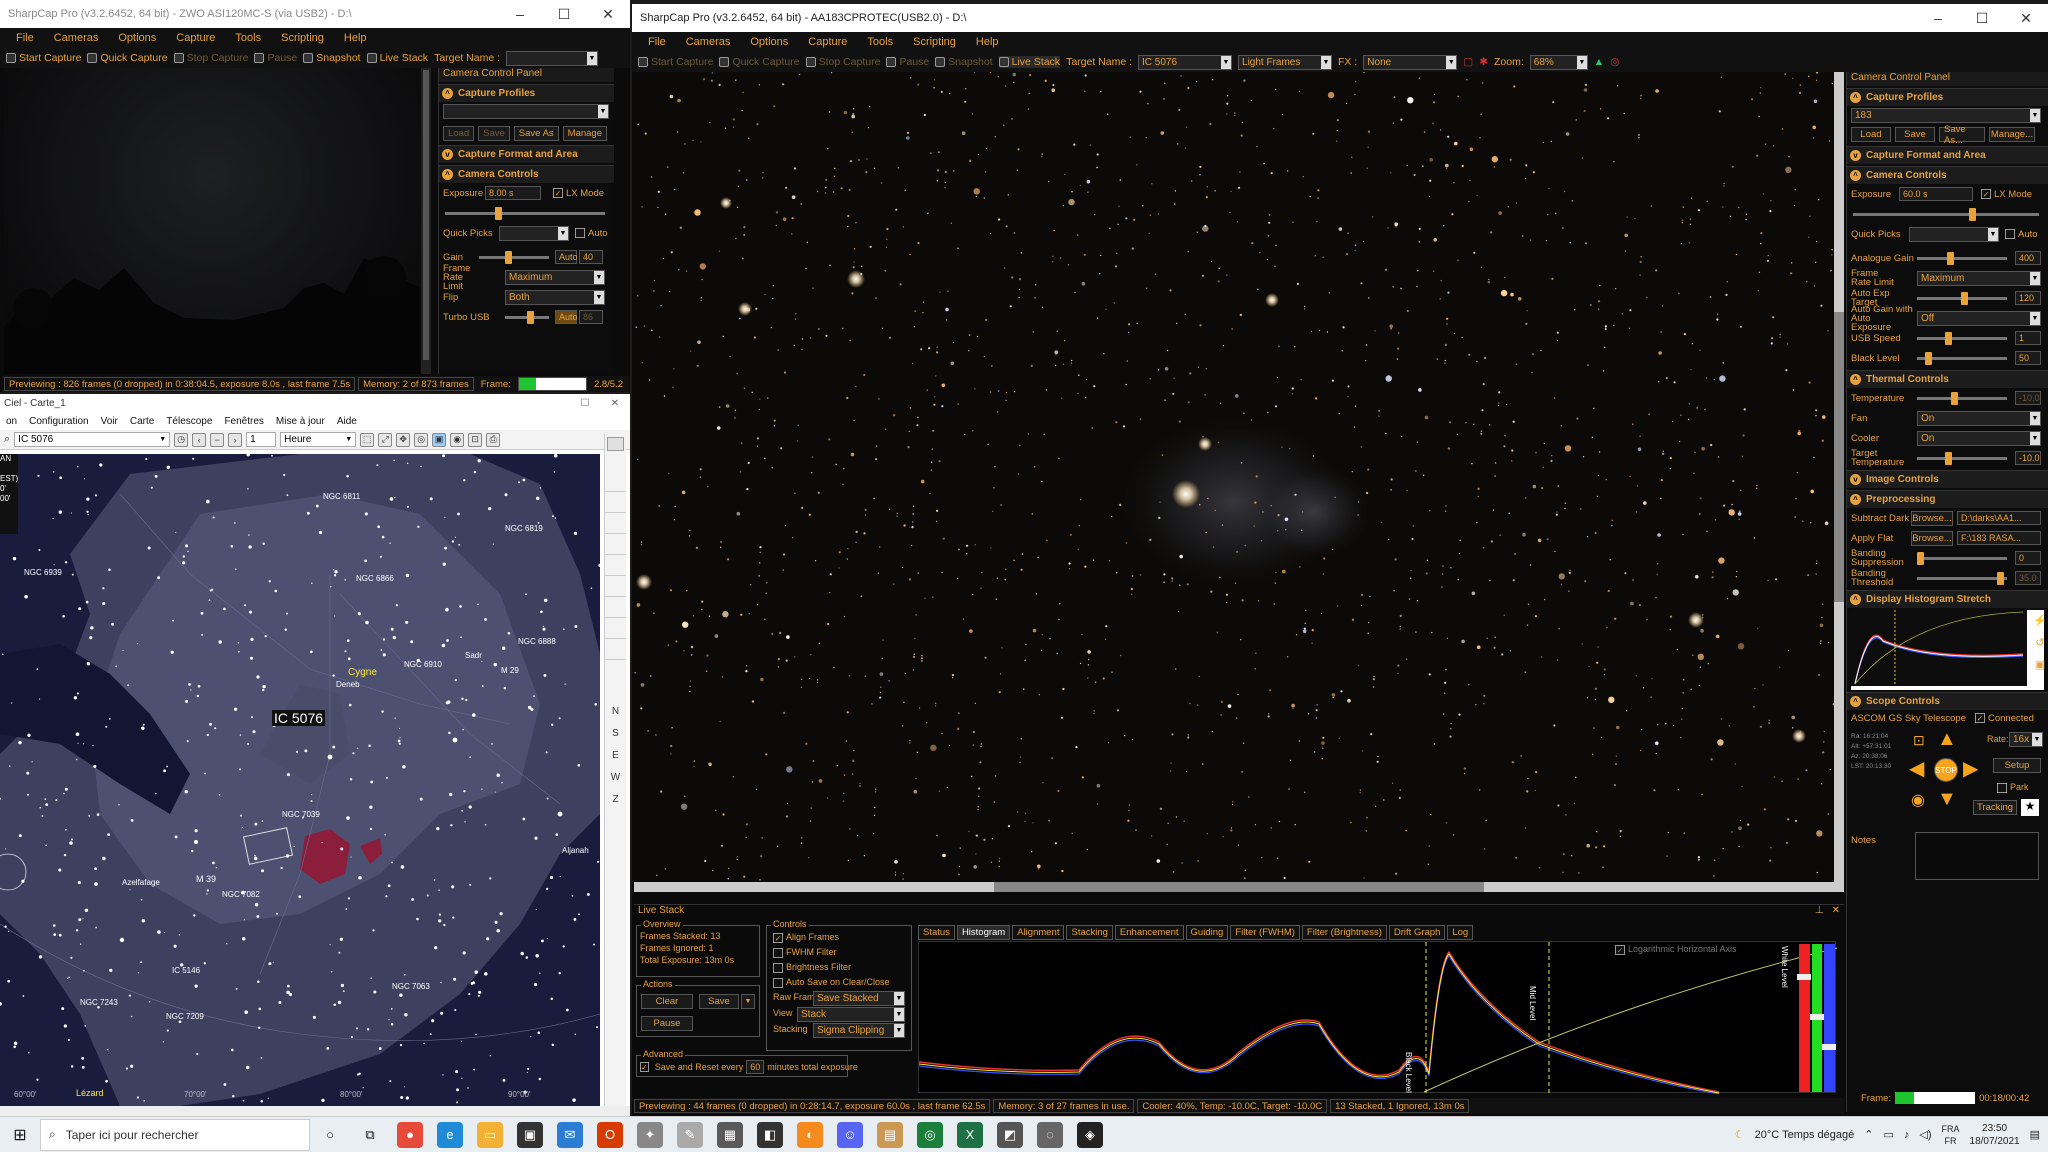  I want to click on banding-suppression-value: 0, so click(2028, 558).